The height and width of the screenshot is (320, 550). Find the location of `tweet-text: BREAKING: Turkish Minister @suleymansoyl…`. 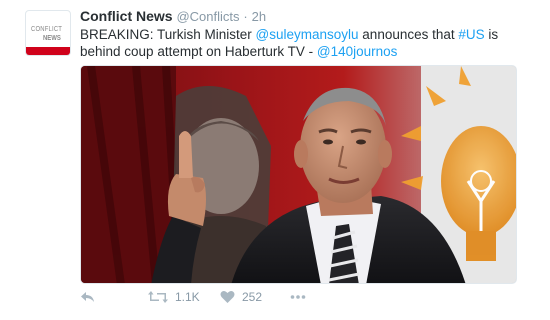

tweet-text: BREAKING: Turkish Minister @suleymansoyl… is located at coordinates (300, 43).